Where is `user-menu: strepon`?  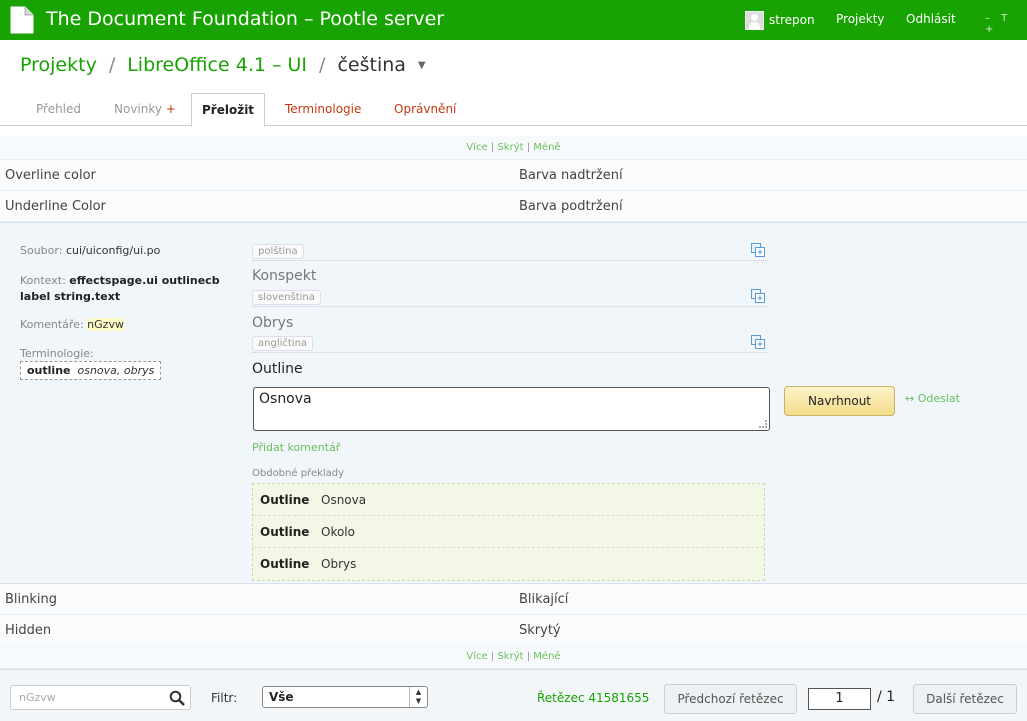
user-menu: strepon is located at coordinates (780, 20).